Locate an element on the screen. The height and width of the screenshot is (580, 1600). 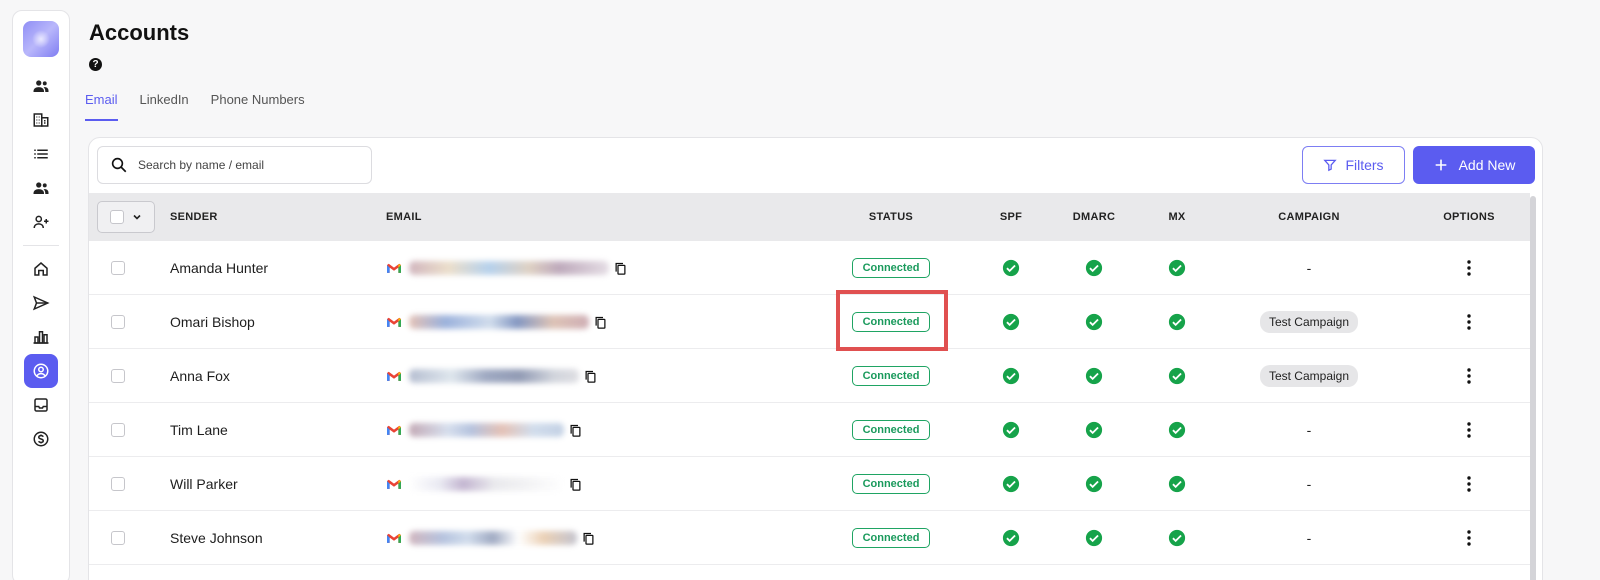
logo-glow is located at coordinates (41, 39).